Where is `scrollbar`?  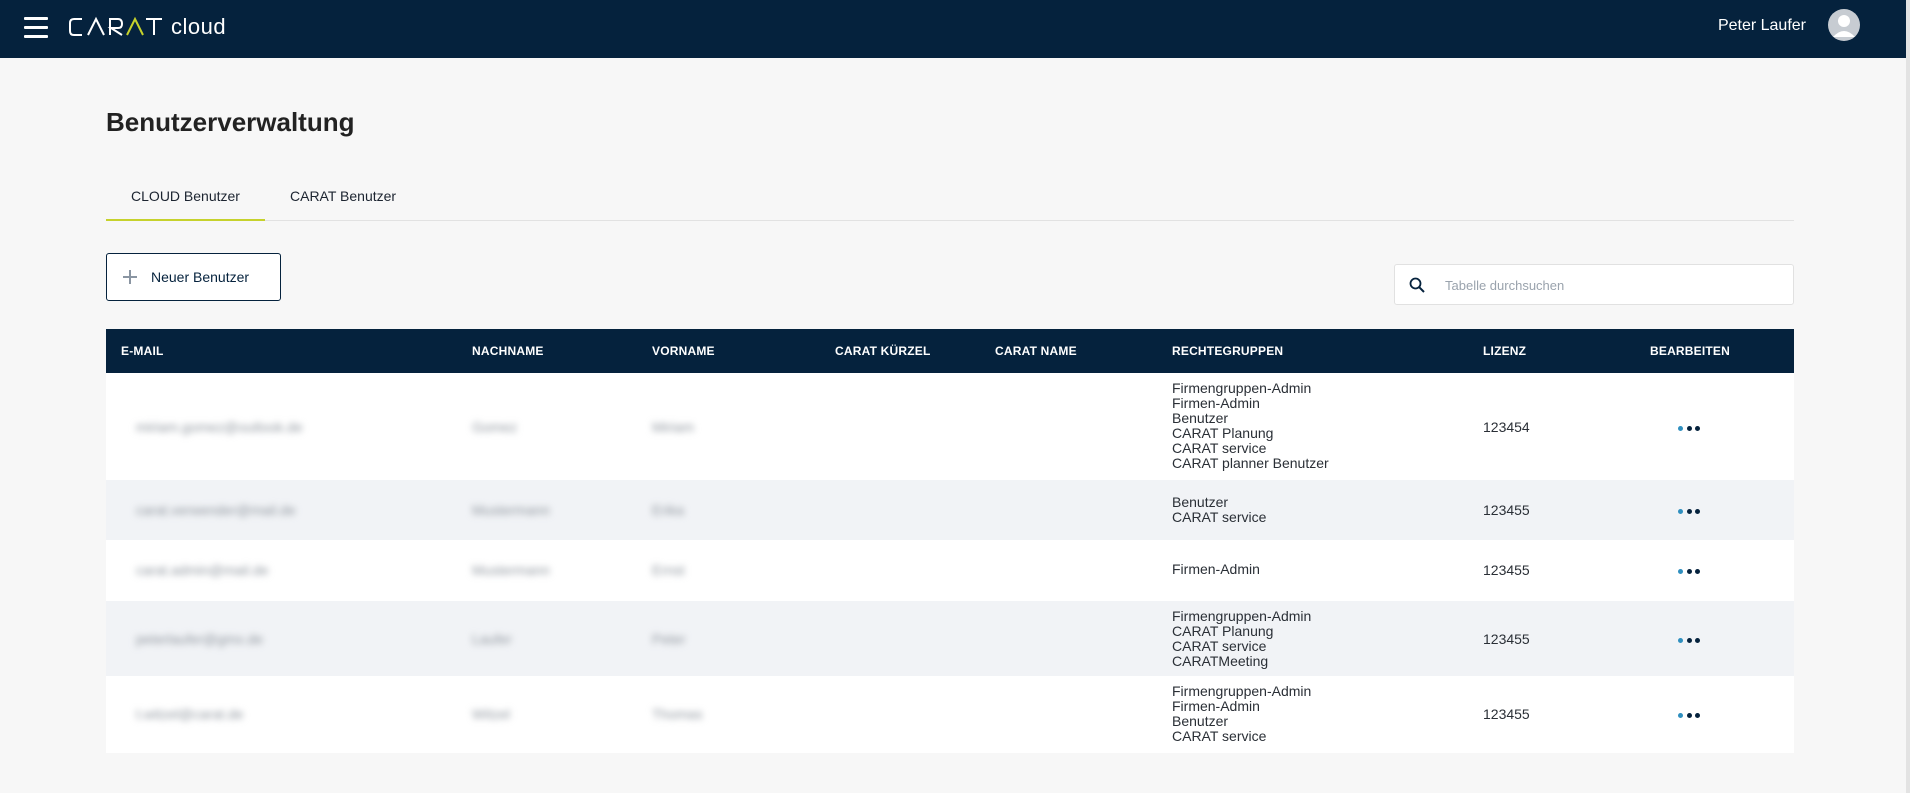 scrollbar is located at coordinates (1908, 396).